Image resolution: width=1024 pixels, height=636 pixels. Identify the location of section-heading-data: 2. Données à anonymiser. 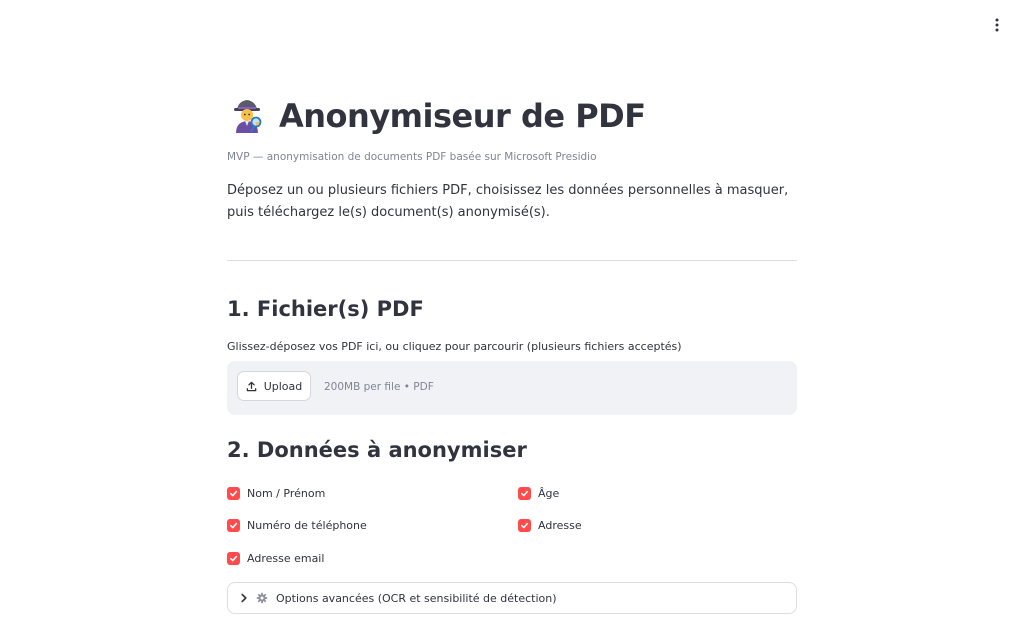
(377, 450).